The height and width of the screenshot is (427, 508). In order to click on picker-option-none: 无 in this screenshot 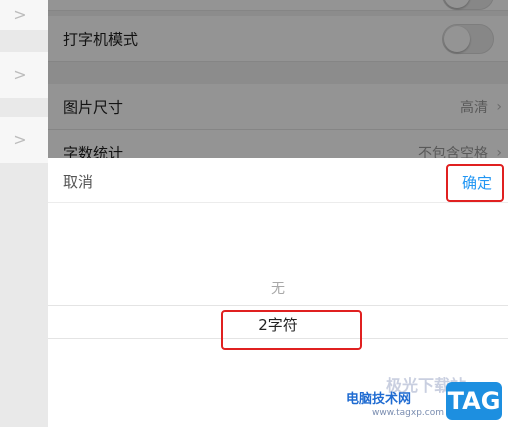, I will do `click(278, 288)`.